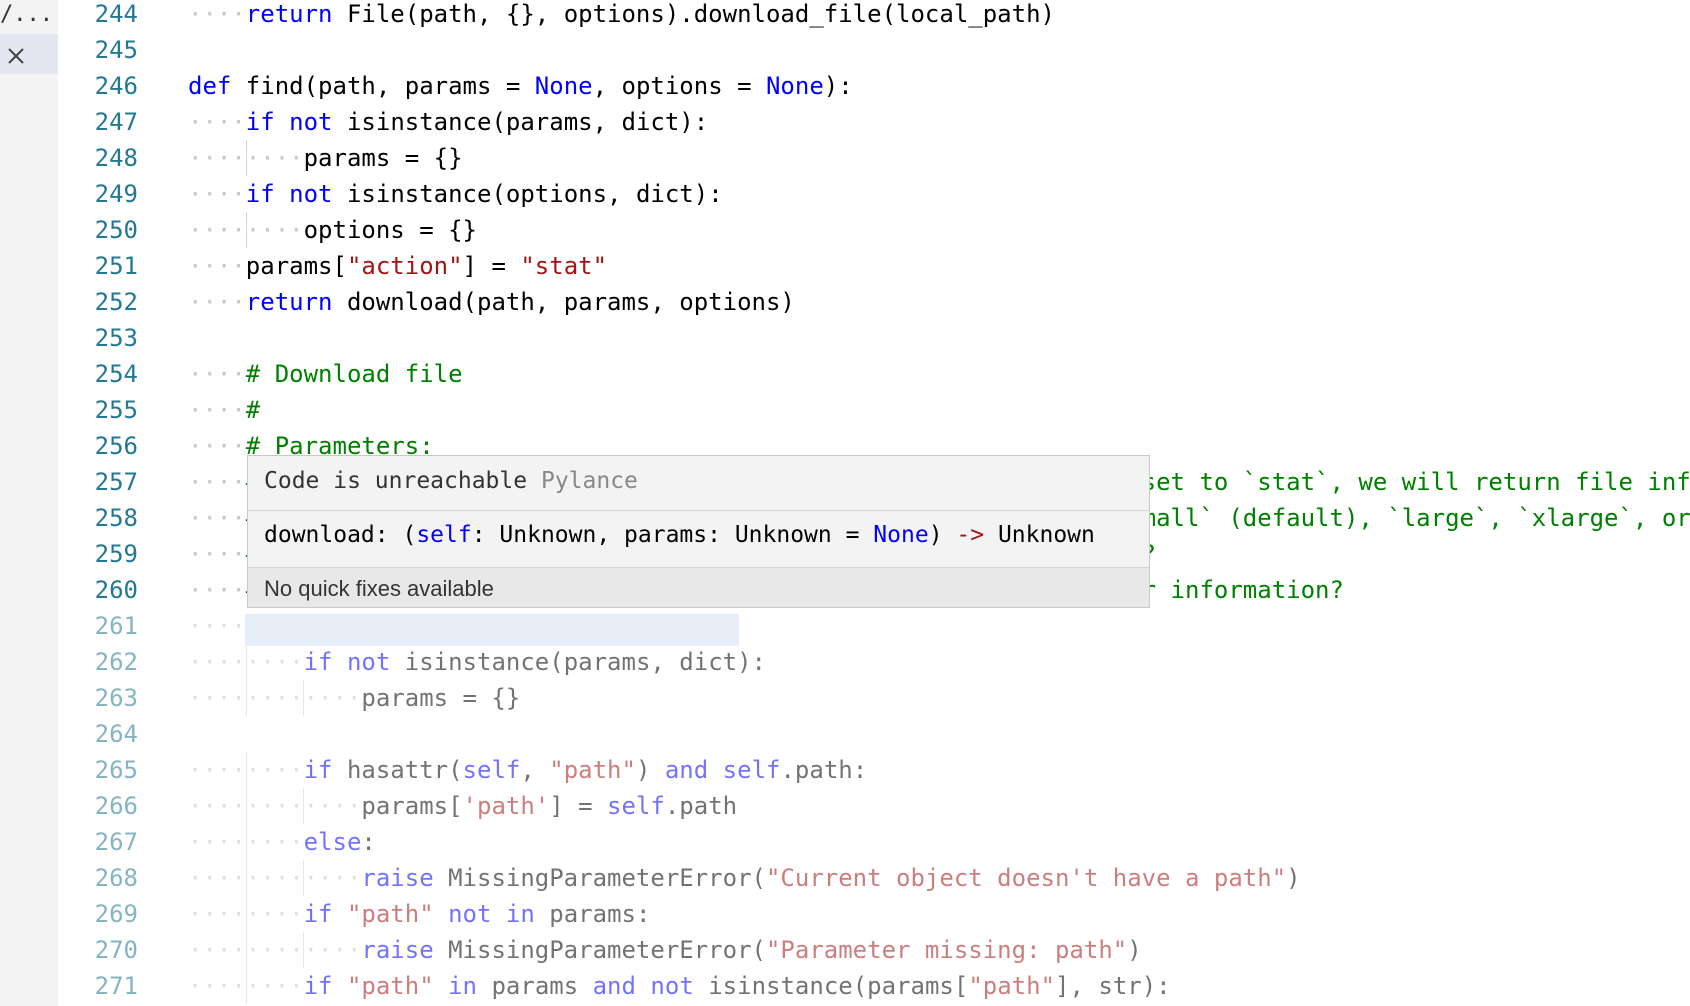 This screenshot has height=1006, width=1690. What do you see at coordinates (564, 266) in the screenshot?
I see `code-token: "stat"` at bounding box center [564, 266].